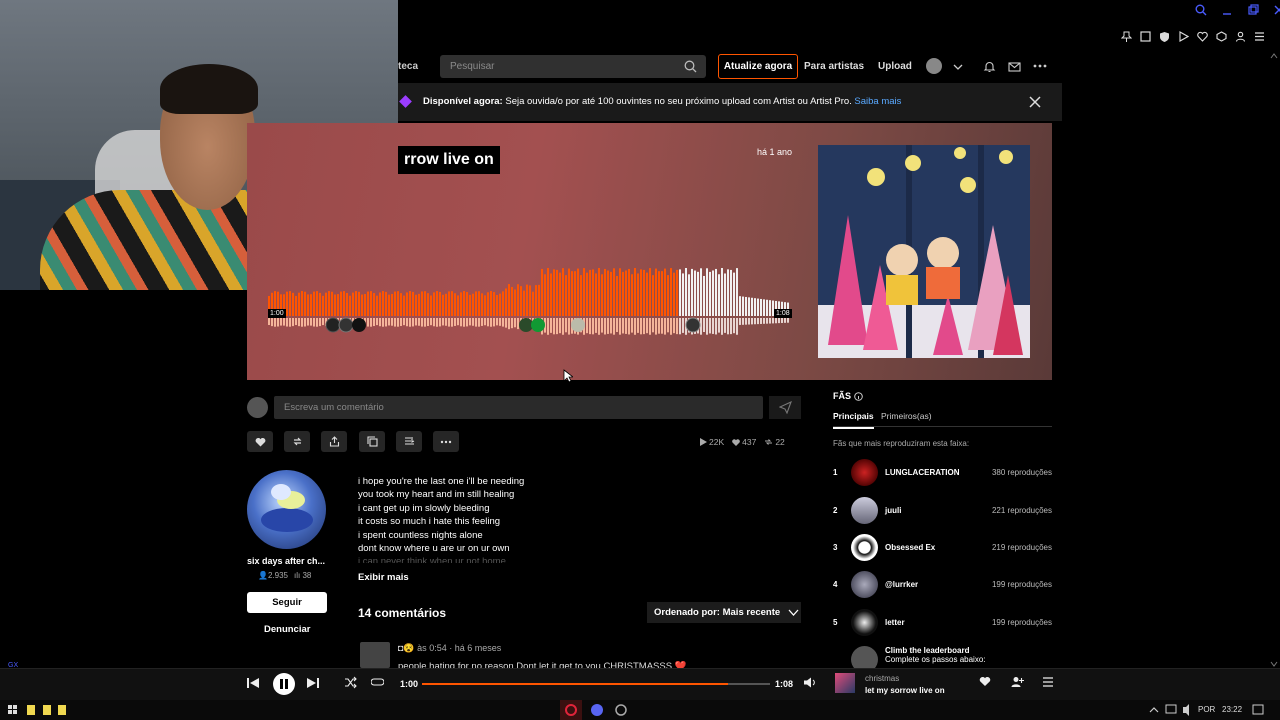 Image resolution: width=1280 pixels, height=720 pixels. What do you see at coordinates (987, 684) in the screenshot?
I see `like-current-button` at bounding box center [987, 684].